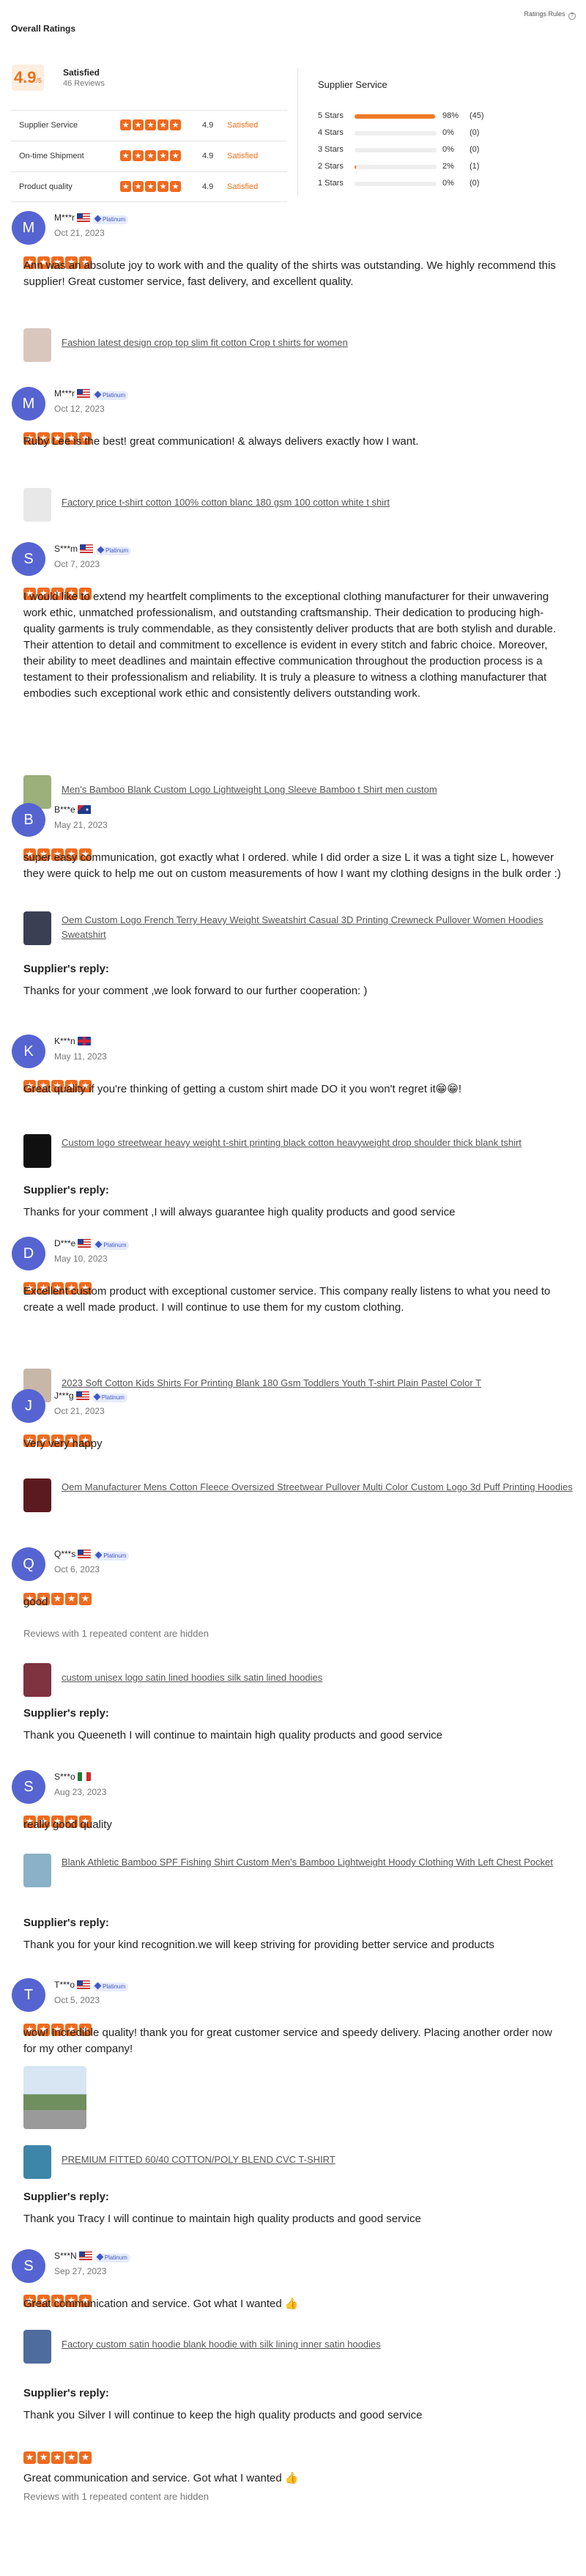 The image size is (586, 2576). What do you see at coordinates (448, 149) in the screenshot?
I see `distribution-percent: 0%` at bounding box center [448, 149].